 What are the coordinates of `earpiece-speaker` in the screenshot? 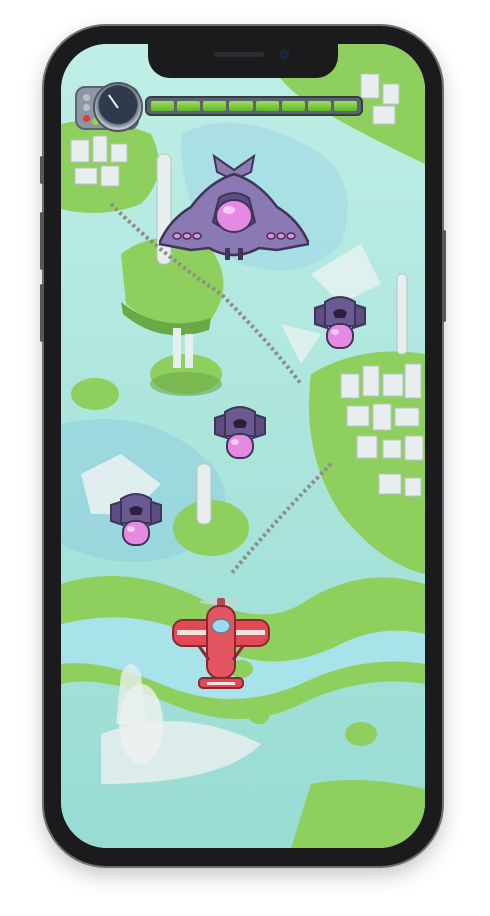 It's located at (239, 54).